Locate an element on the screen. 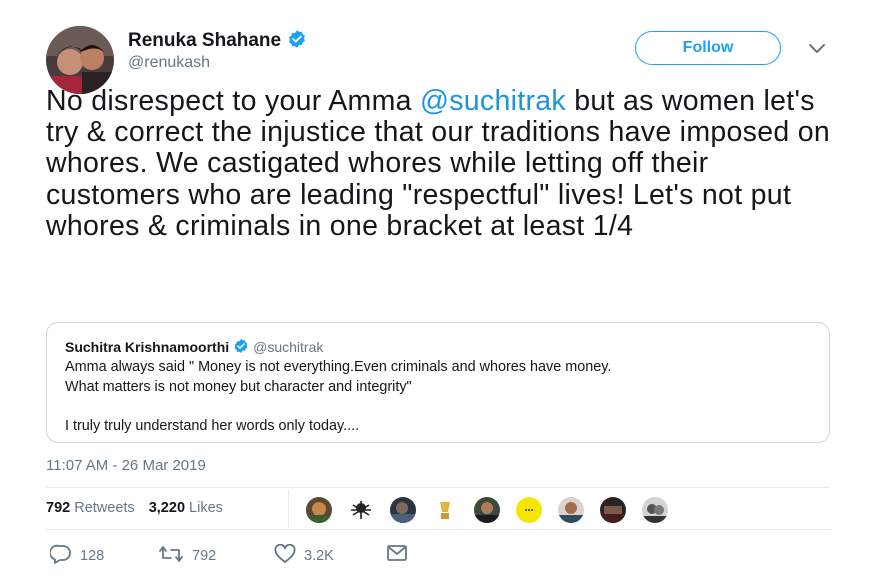  quoted-tweet-header: Suchitra Krishnamoorthi @suchitrak is located at coordinates (194, 347).